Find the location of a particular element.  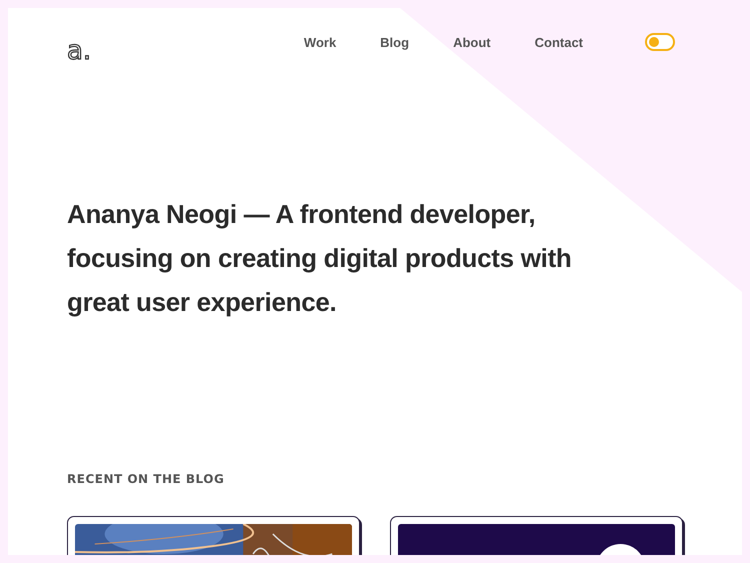

headline: Ananya Neogi — A frontend developer, focusing on creating digital products with great user experience. is located at coordinates (320, 258).